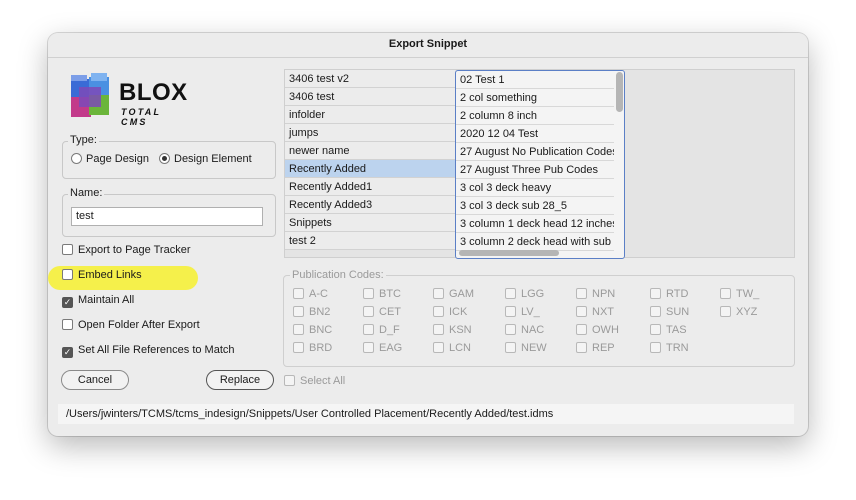 This screenshot has height=500, width=856. I want to click on checkmark-icon: ✓, so click(67, 302).